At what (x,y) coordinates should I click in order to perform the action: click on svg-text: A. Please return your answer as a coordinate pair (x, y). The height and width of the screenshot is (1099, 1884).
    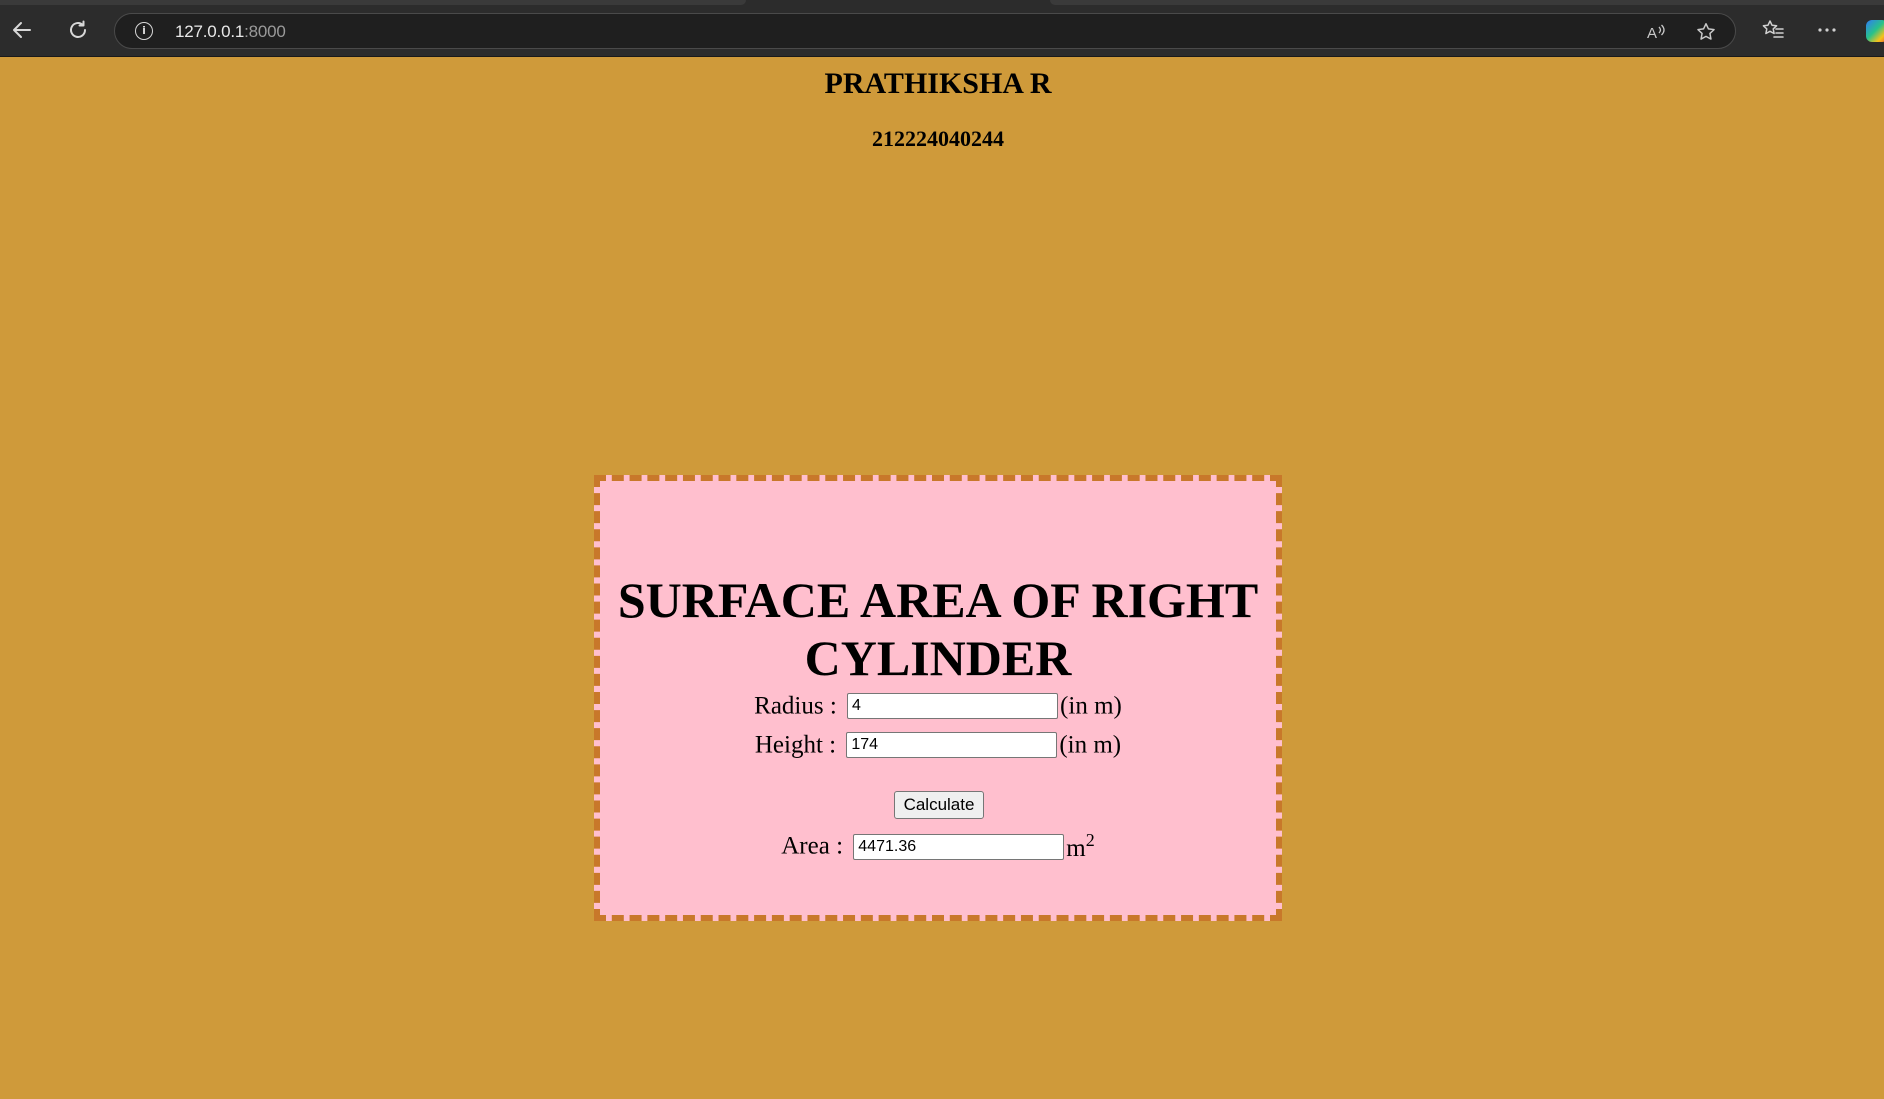
    Looking at the image, I should click on (1652, 33).